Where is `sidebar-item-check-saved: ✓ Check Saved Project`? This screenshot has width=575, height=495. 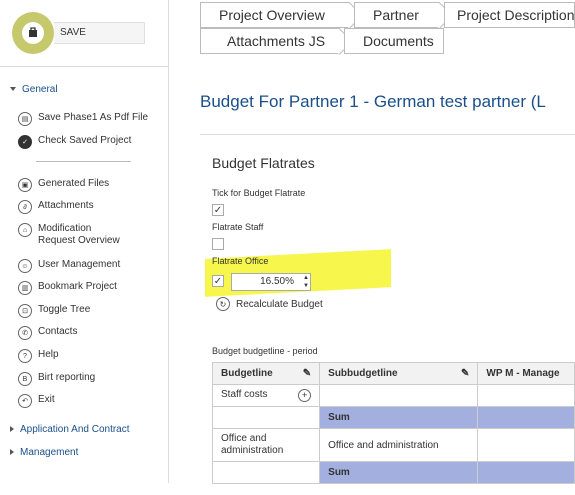
sidebar-item-check-saved: ✓ Check Saved Project is located at coordinates (74, 142).